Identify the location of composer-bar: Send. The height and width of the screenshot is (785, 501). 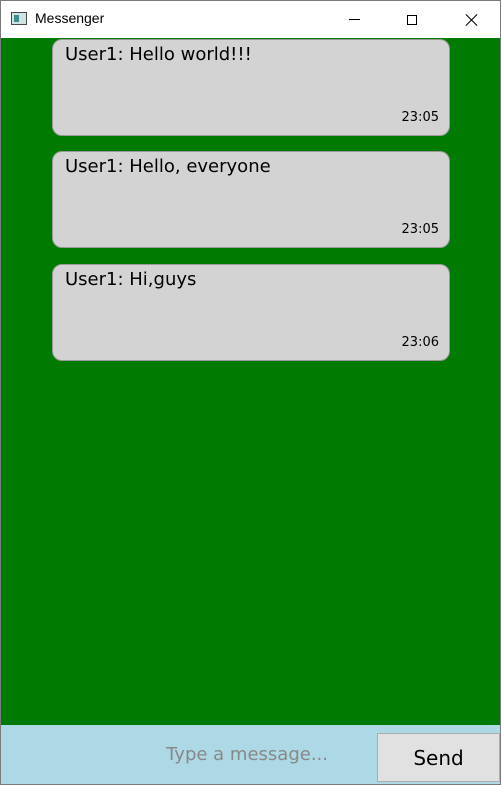
(250, 754).